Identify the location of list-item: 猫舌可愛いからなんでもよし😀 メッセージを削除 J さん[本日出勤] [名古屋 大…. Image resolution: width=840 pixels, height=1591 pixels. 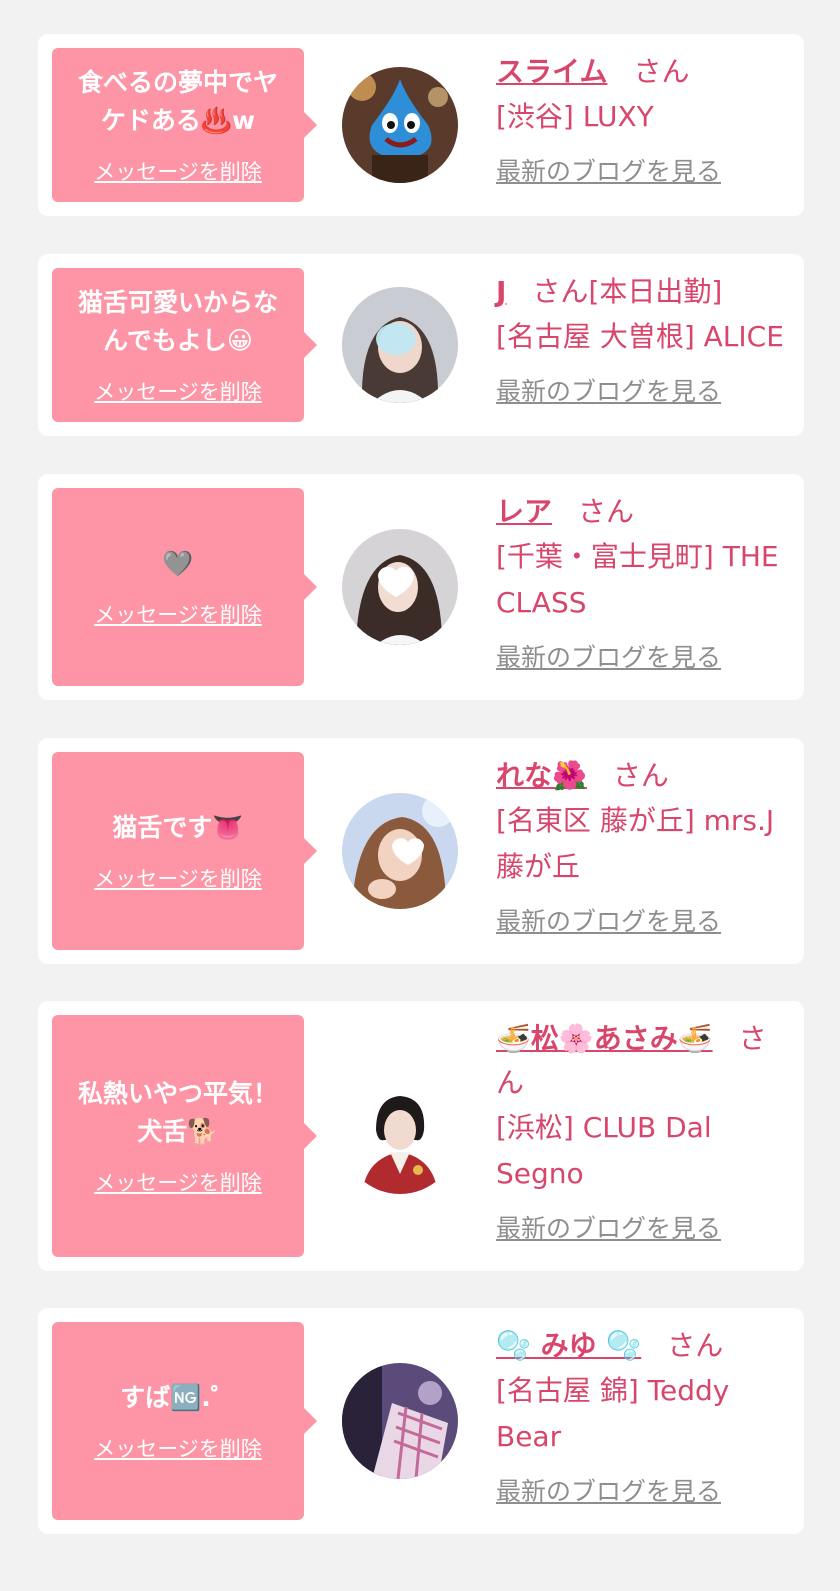
(421, 345).